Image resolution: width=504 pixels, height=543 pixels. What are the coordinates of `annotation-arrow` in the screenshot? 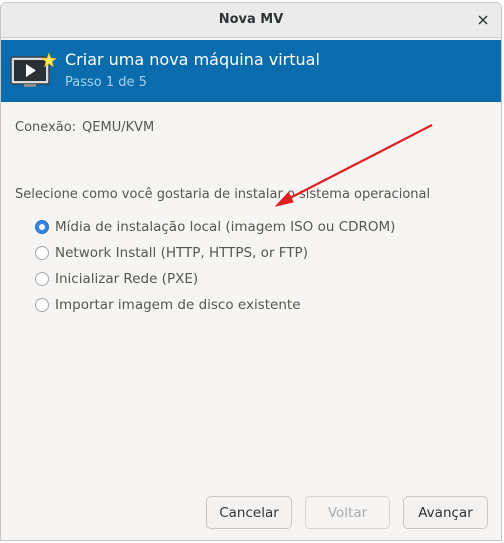 It's located at (353, 165).